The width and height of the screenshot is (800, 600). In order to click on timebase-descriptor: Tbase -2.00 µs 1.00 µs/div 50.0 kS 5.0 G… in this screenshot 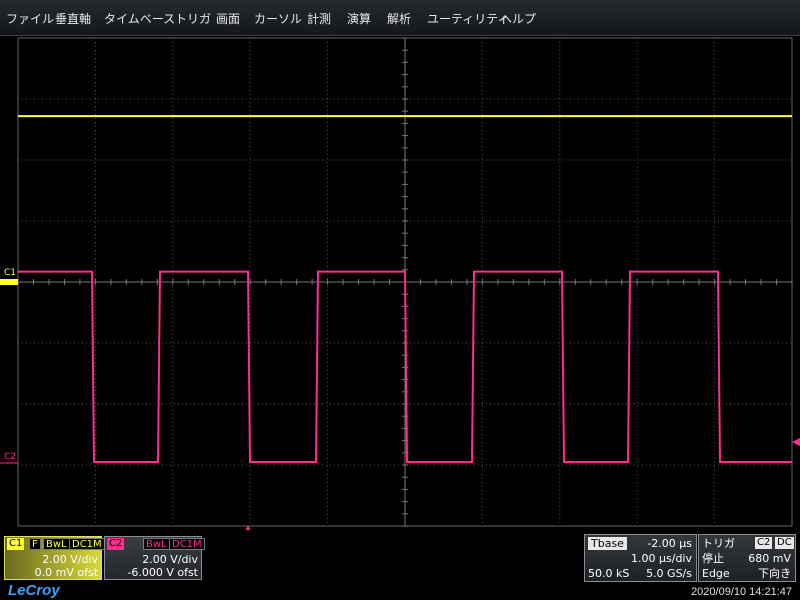, I will do `click(640, 558)`.